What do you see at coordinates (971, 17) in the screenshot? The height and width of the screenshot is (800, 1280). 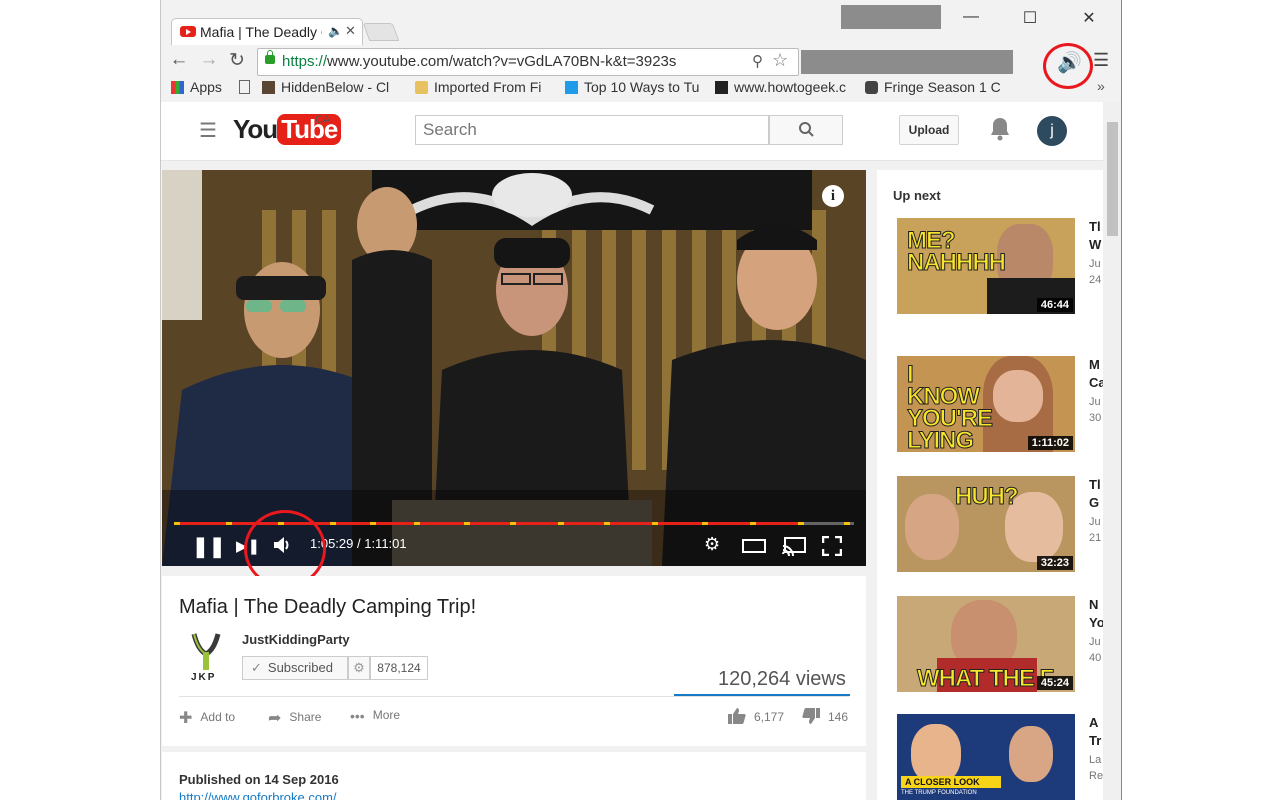 I see `minimize-icon: —` at bounding box center [971, 17].